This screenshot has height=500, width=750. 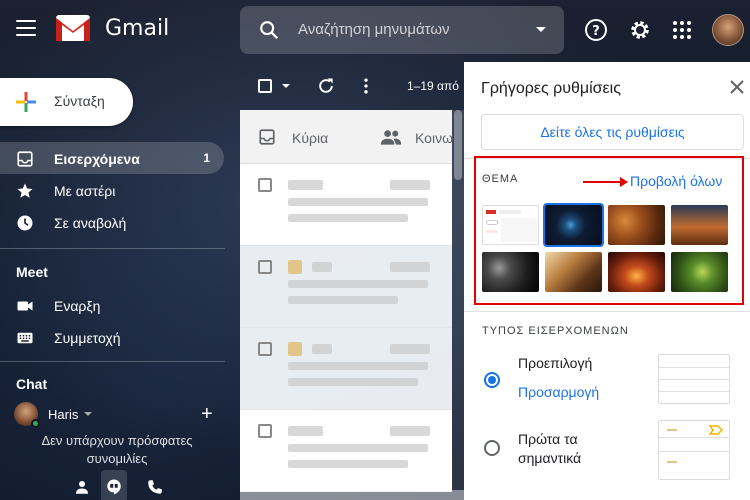 What do you see at coordinates (434, 138) in the screenshot?
I see `tab-social: Κοινω` at bounding box center [434, 138].